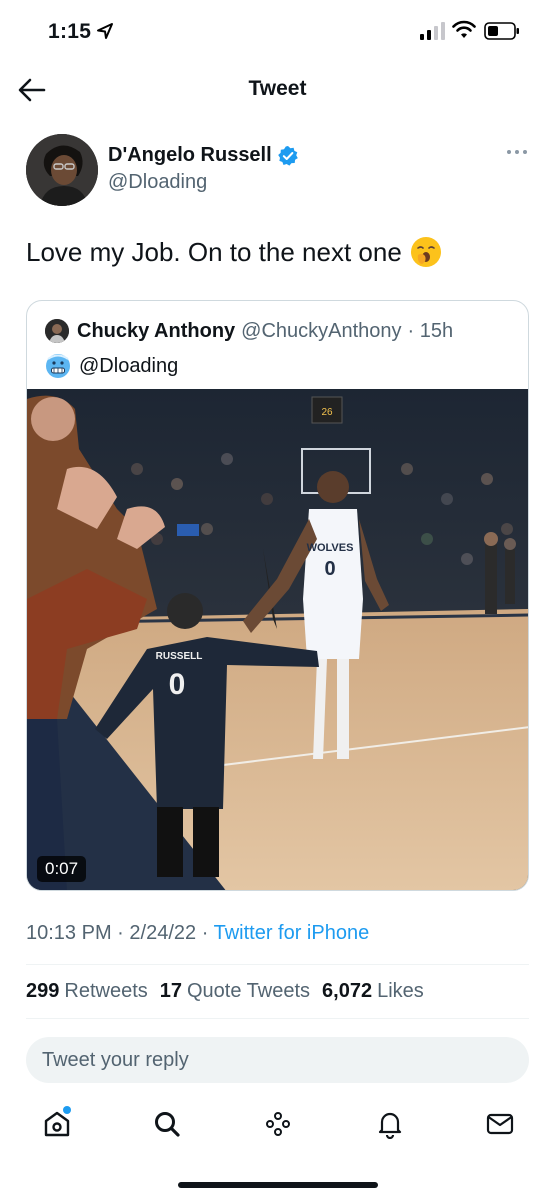  What do you see at coordinates (58, 366) in the screenshot?
I see `cold-face-emoji-icon` at bounding box center [58, 366].